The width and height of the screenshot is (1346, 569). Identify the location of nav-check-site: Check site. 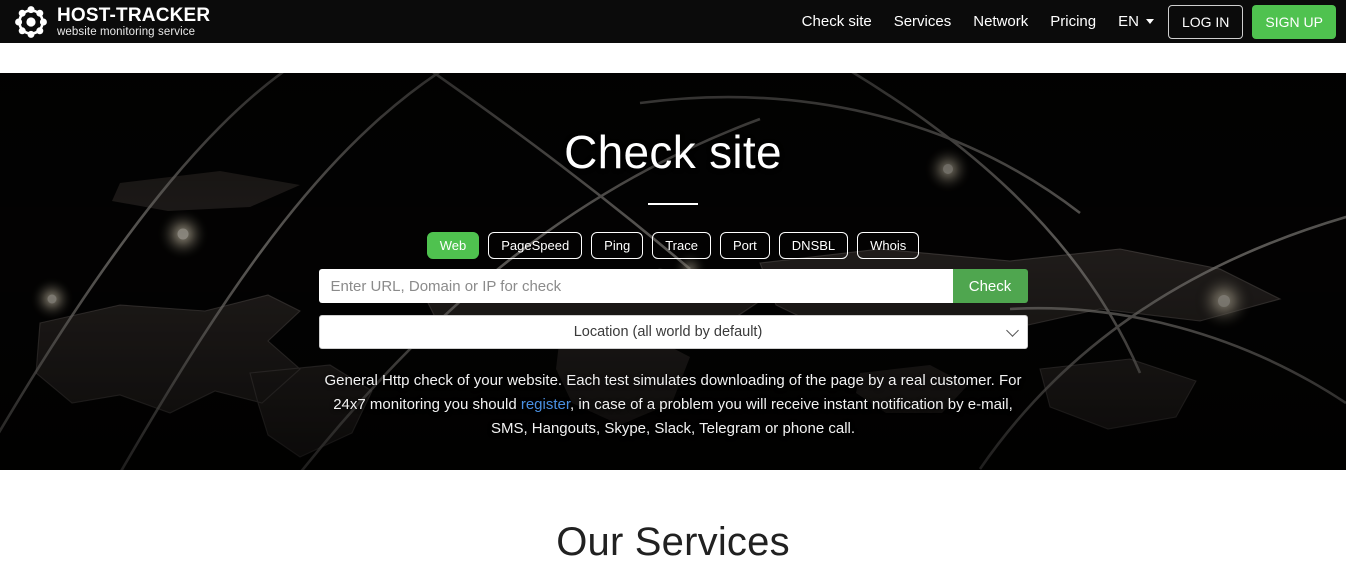
(837, 21).